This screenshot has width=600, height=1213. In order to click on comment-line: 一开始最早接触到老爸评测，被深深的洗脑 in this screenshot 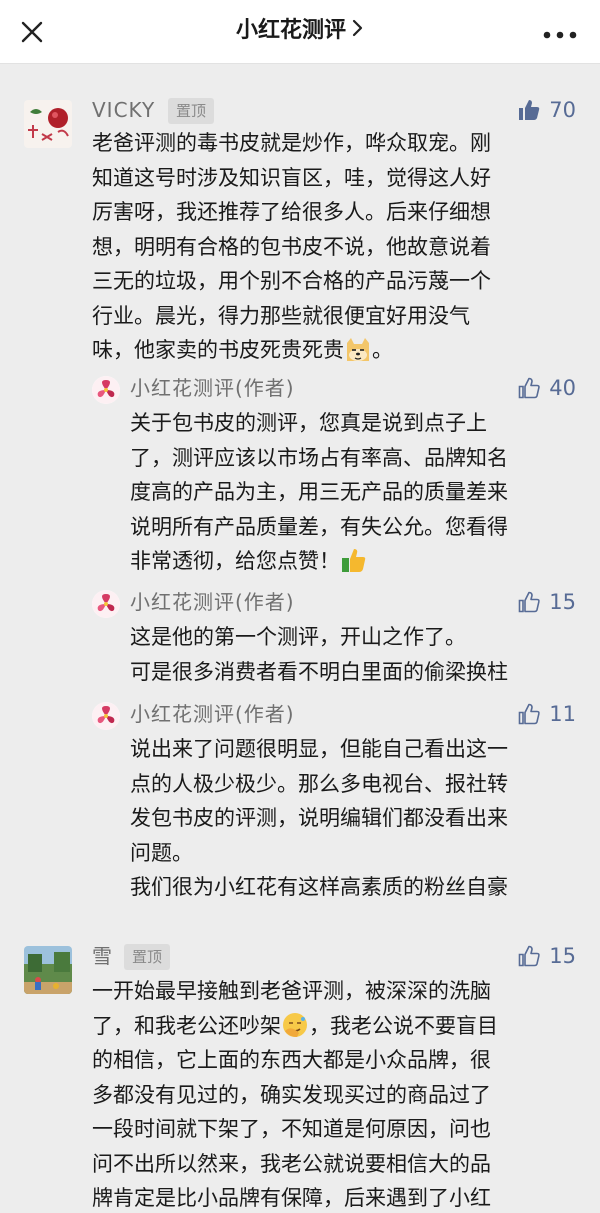, I will do `click(291, 991)`.